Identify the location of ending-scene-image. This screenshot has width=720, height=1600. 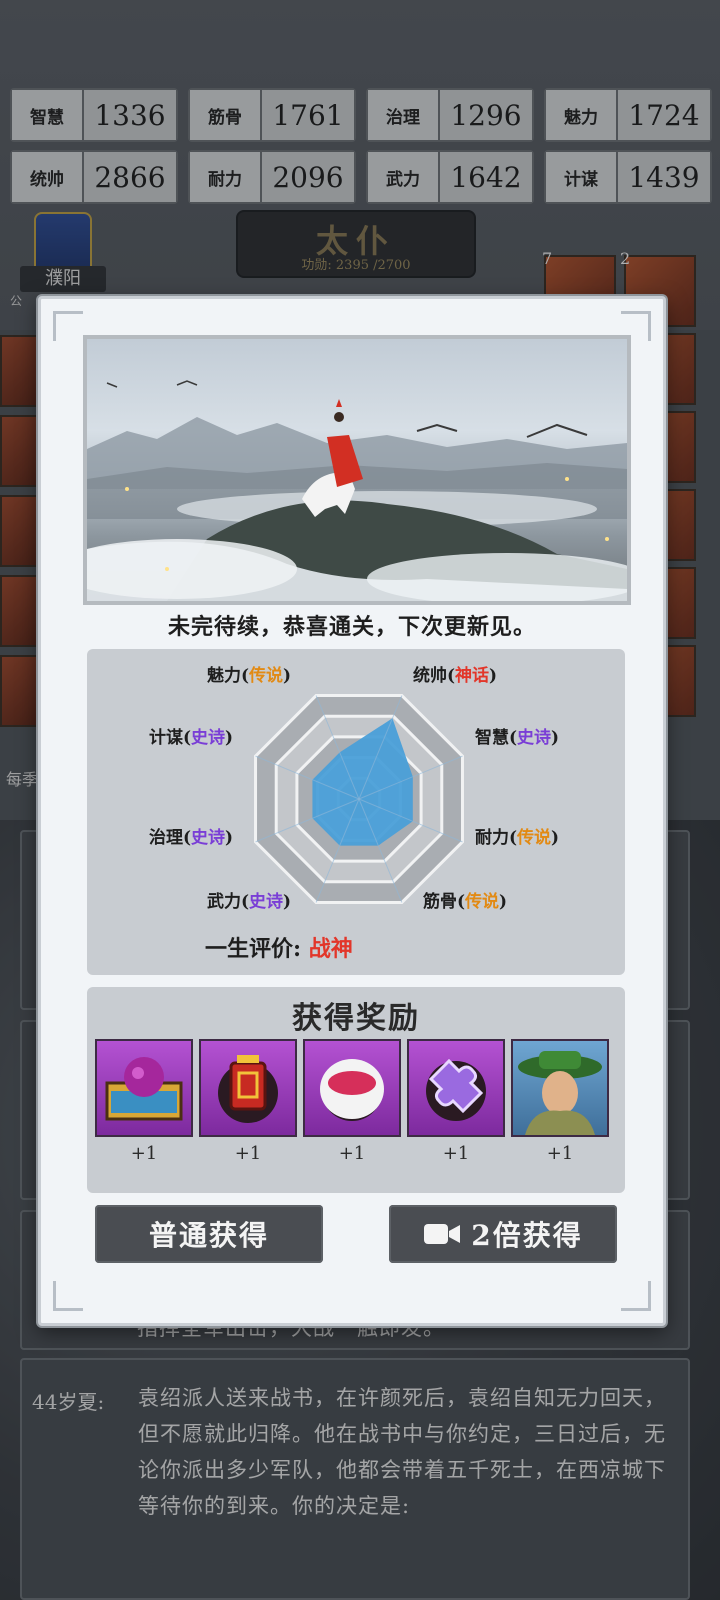
(357, 470).